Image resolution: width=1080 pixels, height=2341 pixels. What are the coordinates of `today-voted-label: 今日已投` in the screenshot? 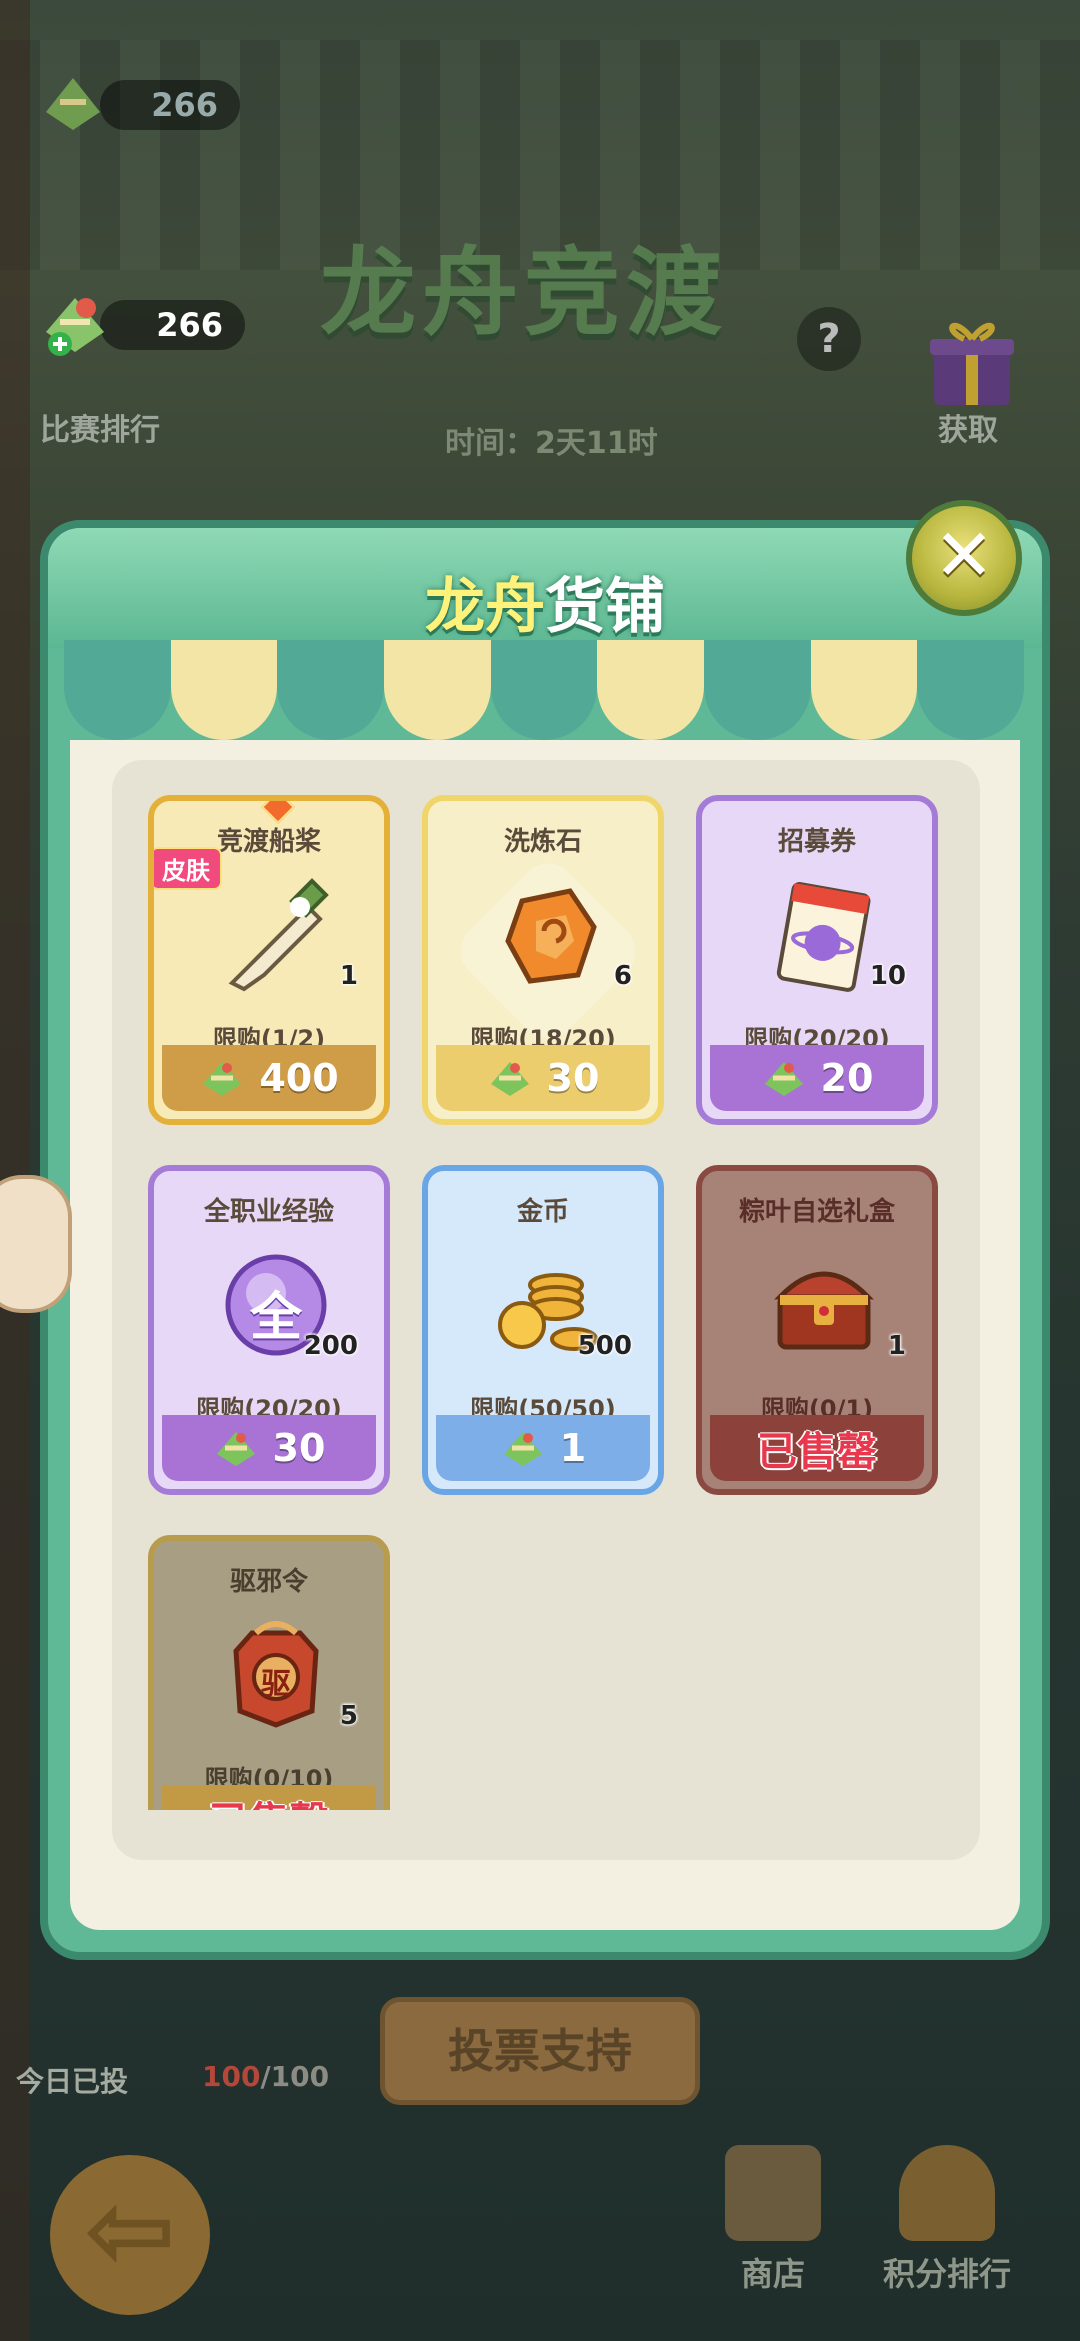 It's located at (72, 2081).